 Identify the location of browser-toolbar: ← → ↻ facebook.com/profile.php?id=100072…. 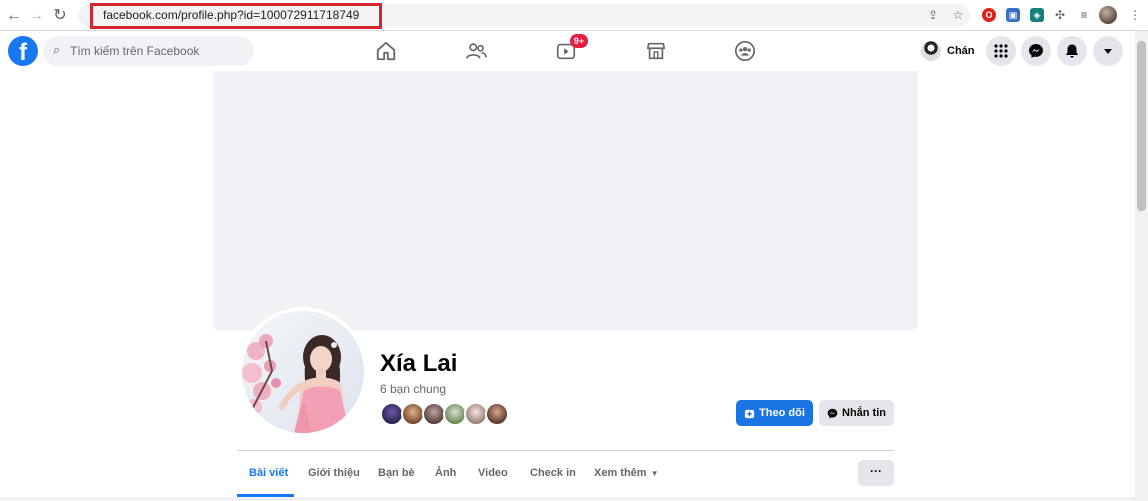
(574, 15).